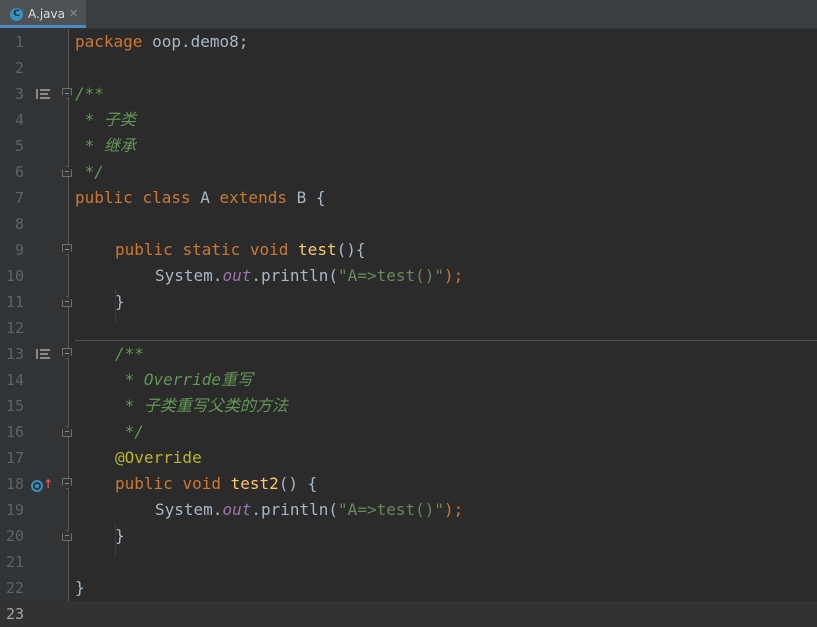  What do you see at coordinates (14, 536) in the screenshot?
I see `line-number: 20` at bounding box center [14, 536].